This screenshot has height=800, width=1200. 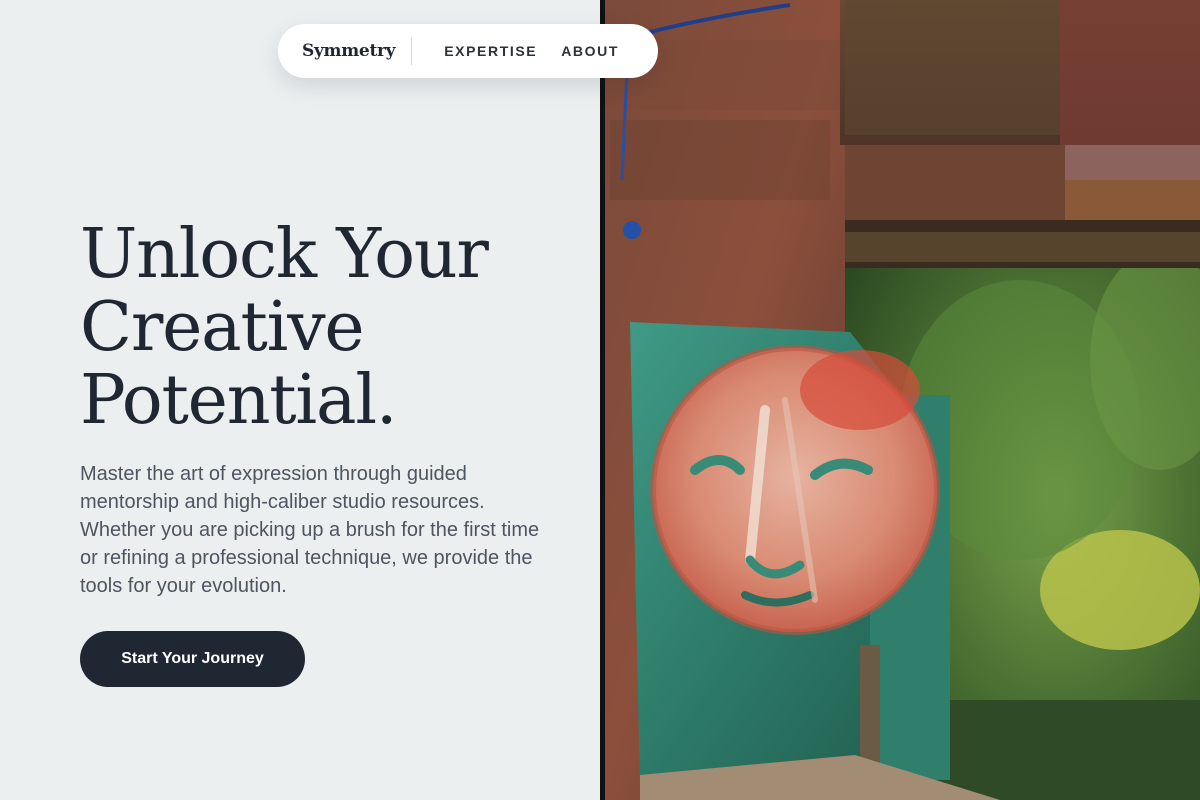 What do you see at coordinates (349, 51) in the screenshot?
I see `brand-logo: Symmetry` at bounding box center [349, 51].